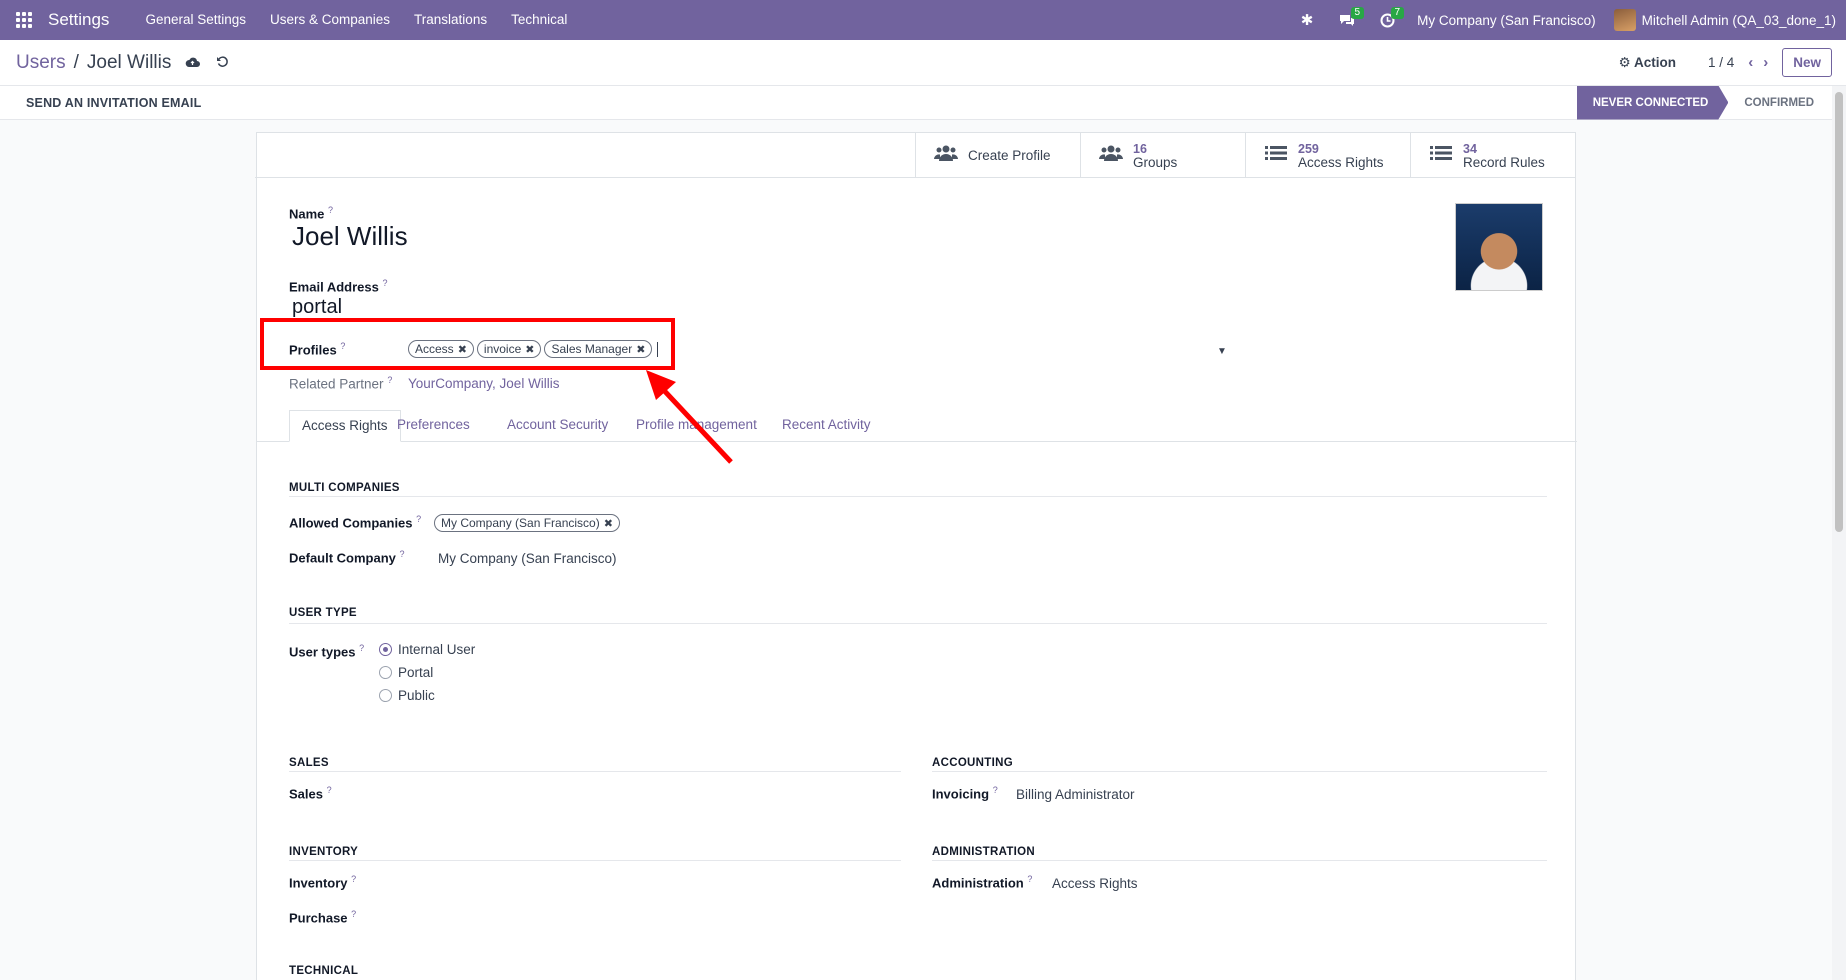 The image size is (1846, 980). What do you see at coordinates (193, 63) in the screenshot?
I see `save-cloud-icon` at bounding box center [193, 63].